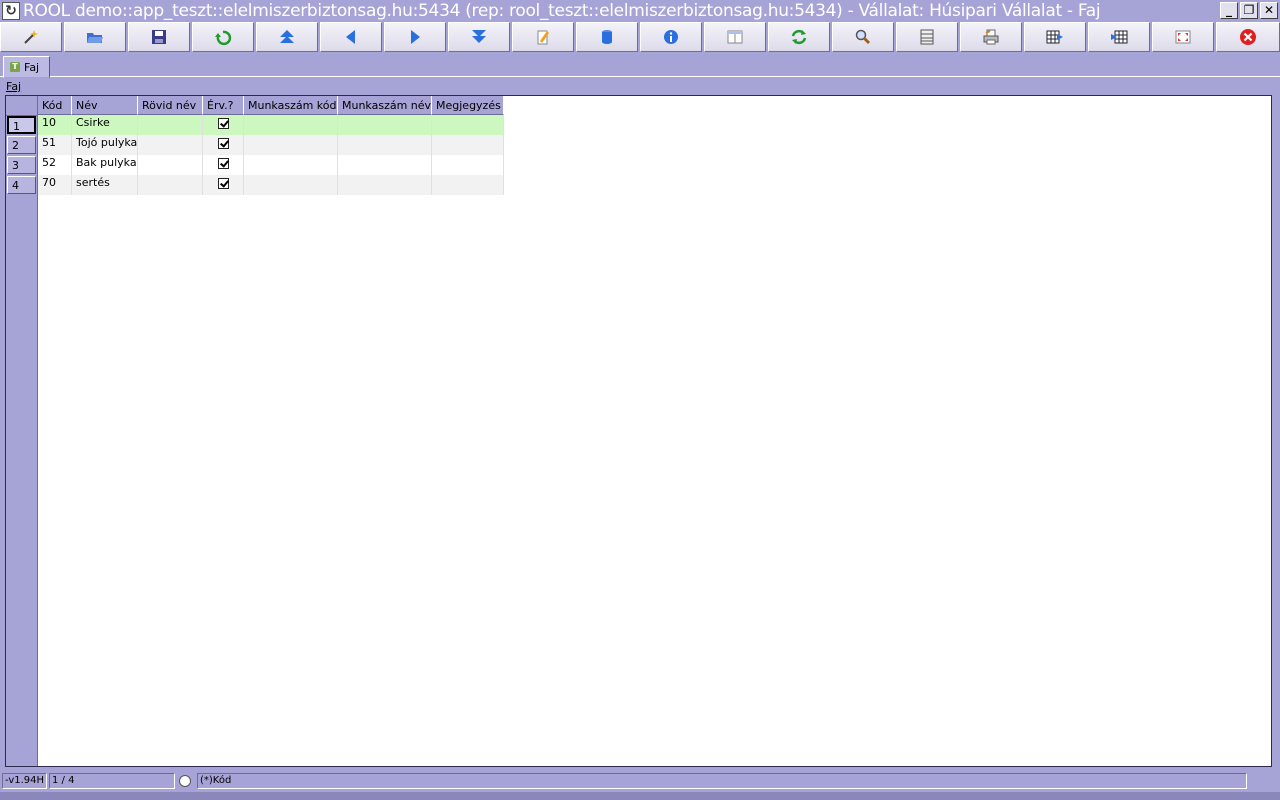 The height and width of the screenshot is (800, 1280). What do you see at coordinates (27, 67) in the screenshot?
I see `tab-faj: T Faj` at bounding box center [27, 67].